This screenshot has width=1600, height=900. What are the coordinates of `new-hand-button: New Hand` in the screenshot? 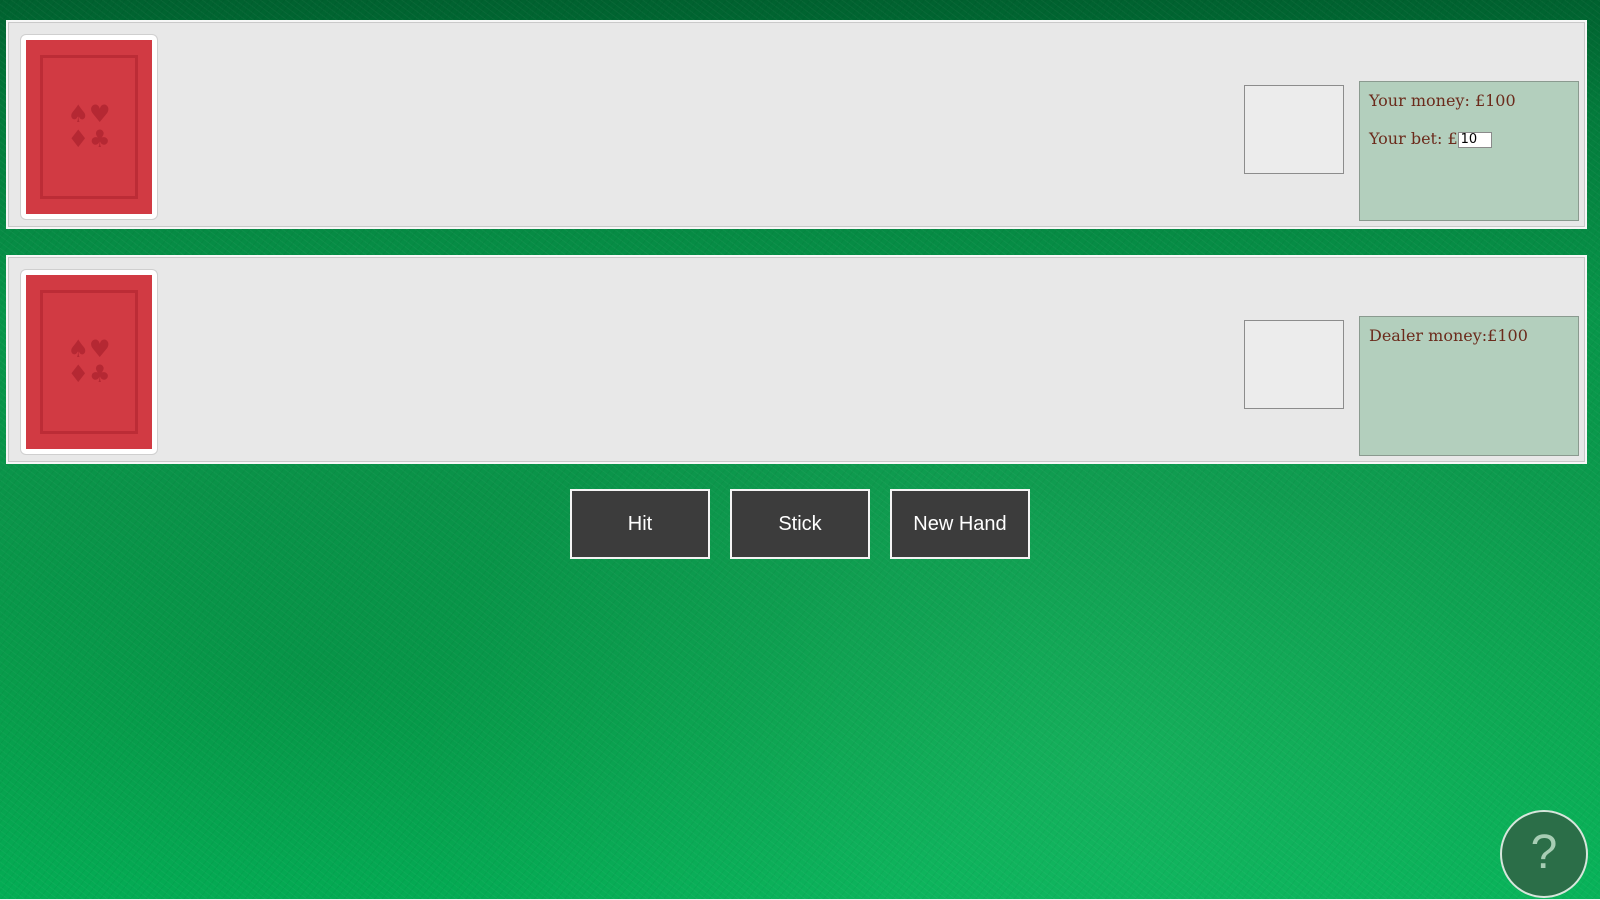 It's located at (960, 524).